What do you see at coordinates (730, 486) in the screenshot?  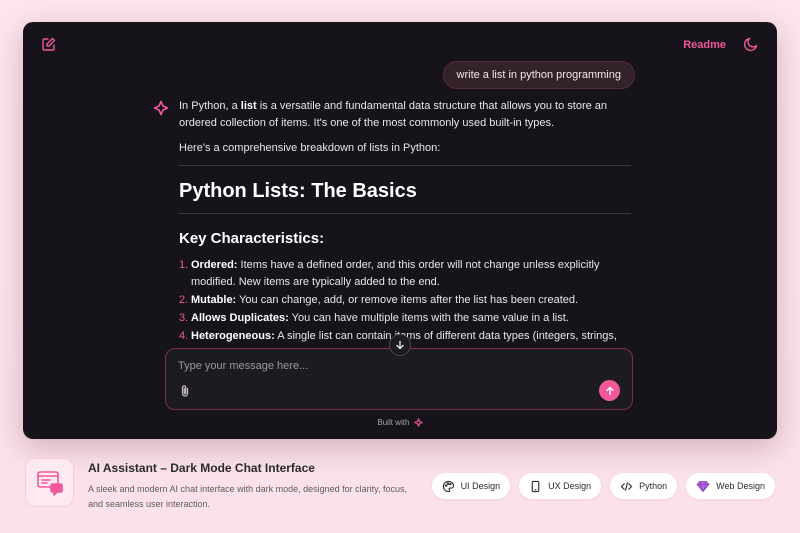 I see `tag-web-design: Web Design` at bounding box center [730, 486].